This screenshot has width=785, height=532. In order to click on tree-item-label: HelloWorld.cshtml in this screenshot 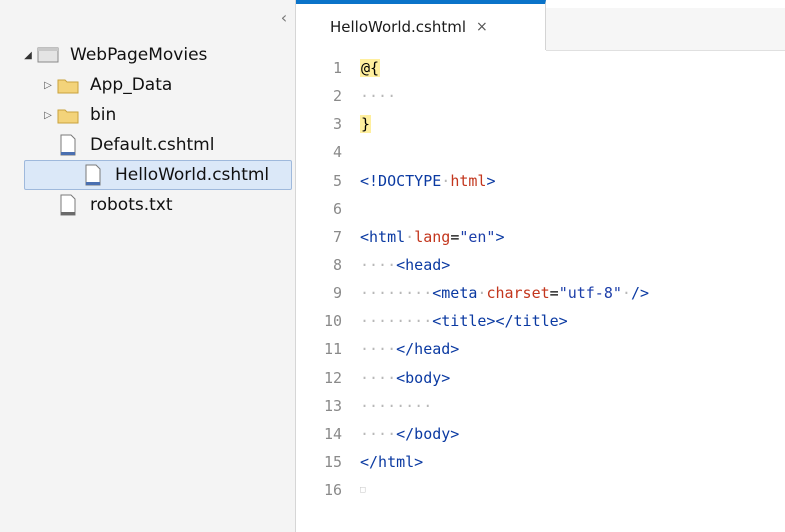, I will do `click(192, 175)`.